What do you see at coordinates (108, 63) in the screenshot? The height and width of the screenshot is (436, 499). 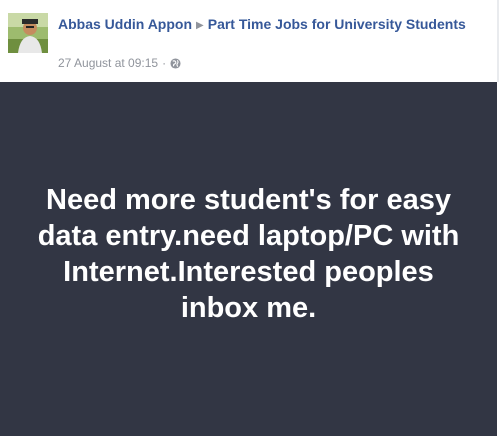 I see `post-timestamp: 27 August at 09:15` at bounding box center [108, 63].